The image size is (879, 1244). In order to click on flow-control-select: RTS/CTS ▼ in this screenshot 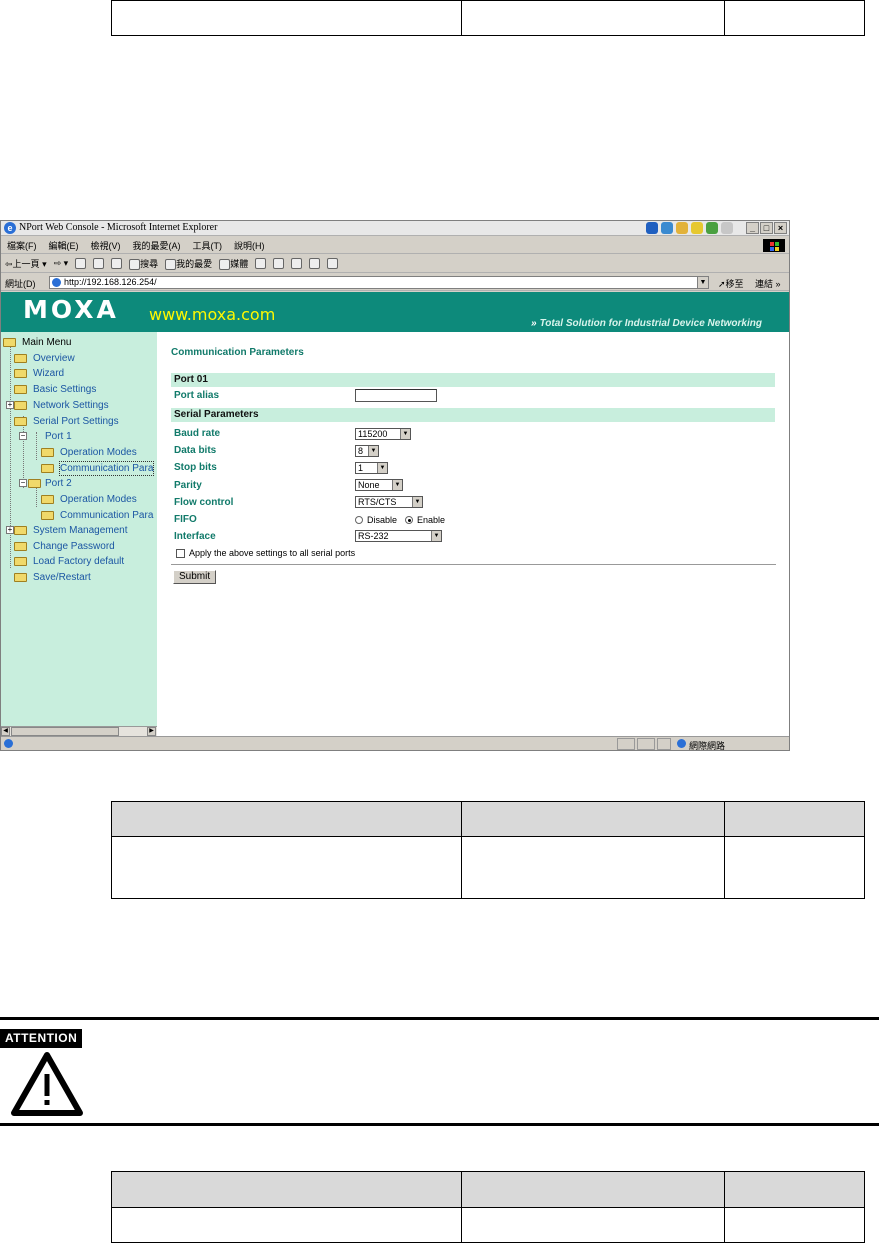, I will do `click(389, 502)`.